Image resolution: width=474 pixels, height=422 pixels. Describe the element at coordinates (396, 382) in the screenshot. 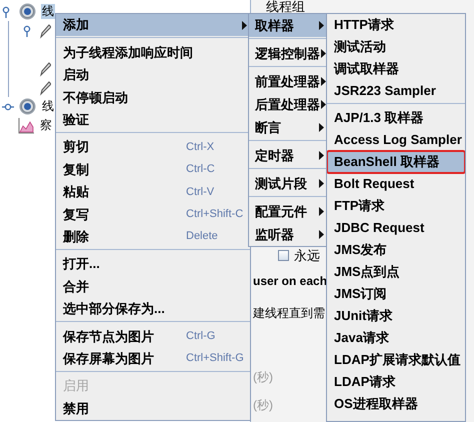

I see `menu-item: LDAP请求` at that location.